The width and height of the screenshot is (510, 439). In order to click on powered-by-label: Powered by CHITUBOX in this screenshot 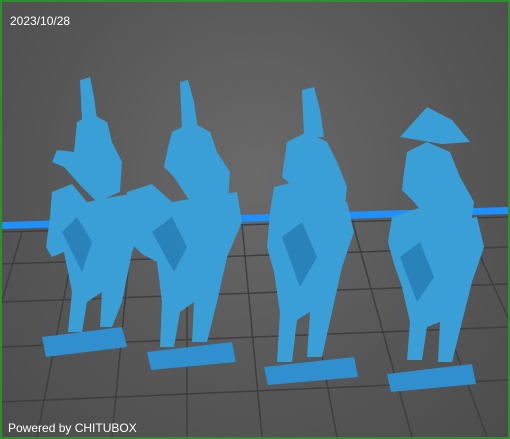, I will do `click(72, 428)`.